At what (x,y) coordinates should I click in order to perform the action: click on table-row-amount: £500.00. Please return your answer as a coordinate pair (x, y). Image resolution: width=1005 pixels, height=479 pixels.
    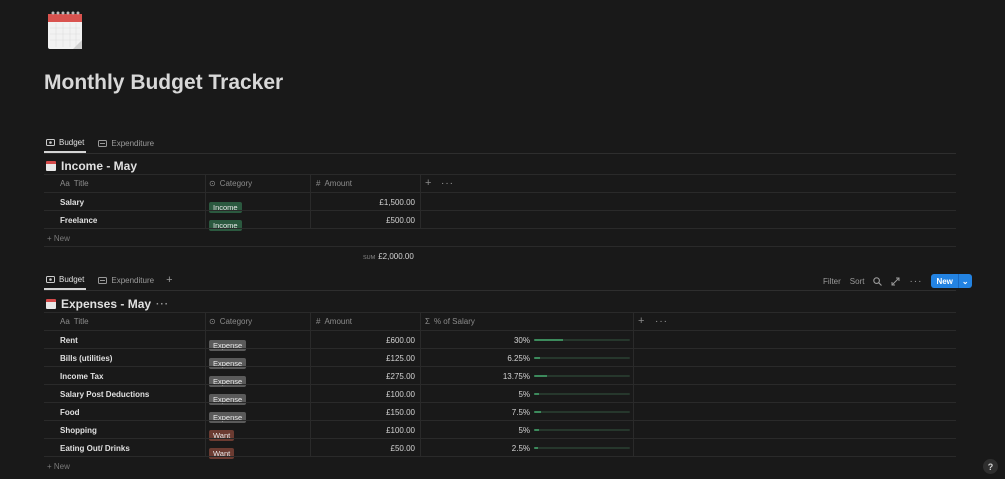
    Looking at the image, I should click on (365, 220).